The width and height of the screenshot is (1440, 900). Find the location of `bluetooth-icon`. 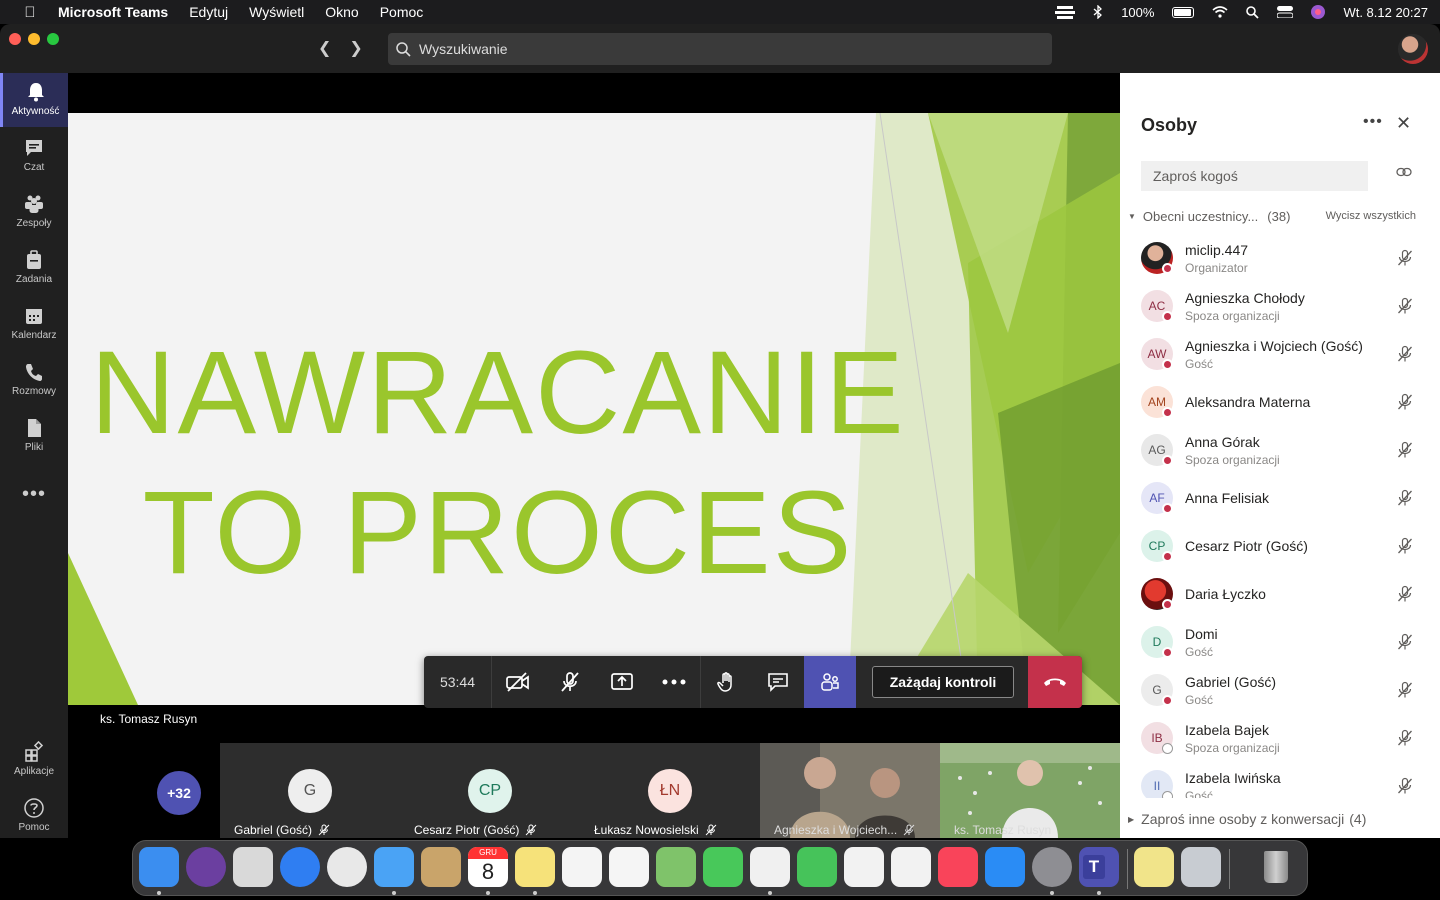

bluetooth-icon is located at coordinates (1098, 12).